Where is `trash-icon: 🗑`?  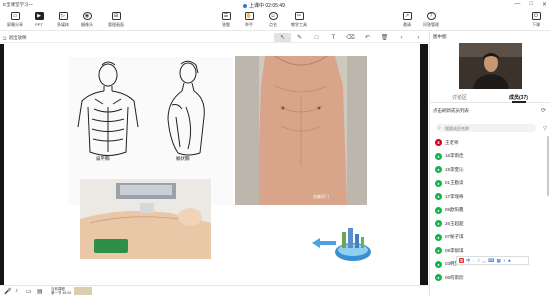 trash-icon: 🗑 is located at coordinates (384, 37).